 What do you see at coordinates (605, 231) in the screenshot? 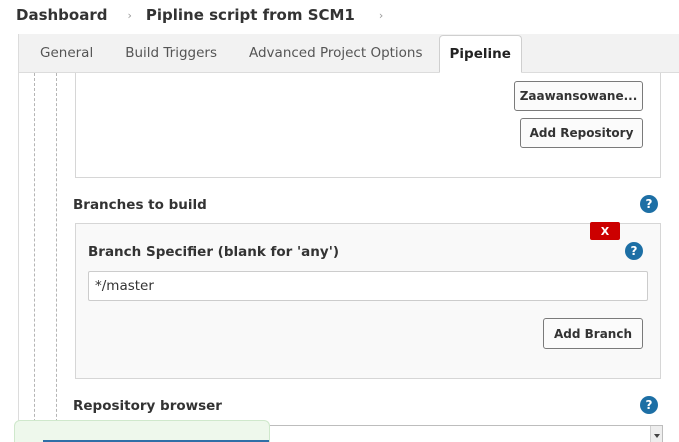
I see `delete-branch-button: X` at bounding box center [605, 231].